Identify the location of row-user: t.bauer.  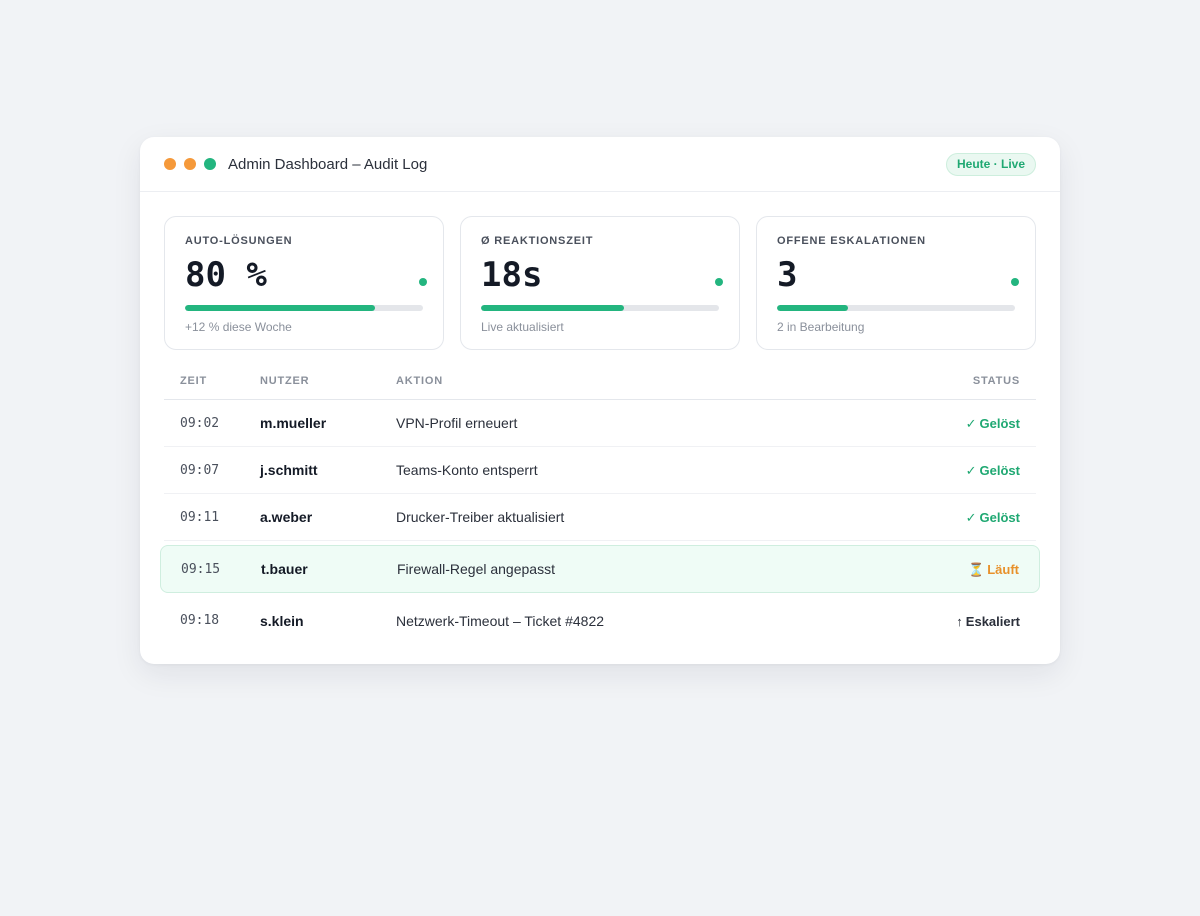
(284, 569).